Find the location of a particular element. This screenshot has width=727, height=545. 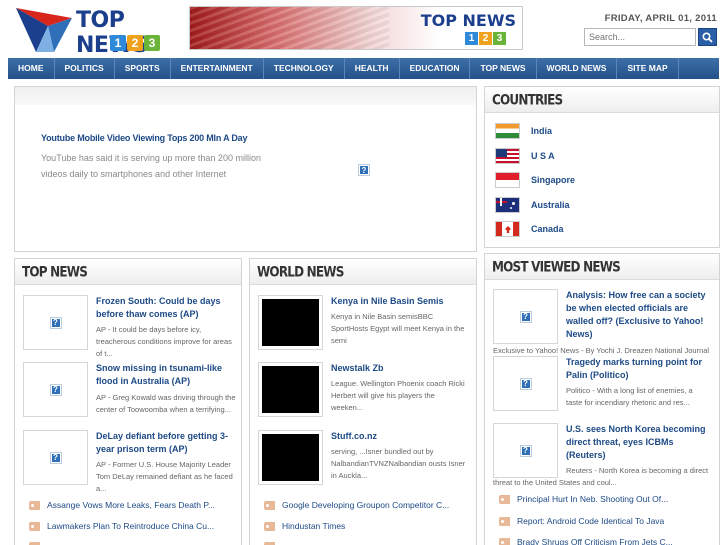

banner-digits: 1 2 3 is located at coordinates (485, 38).